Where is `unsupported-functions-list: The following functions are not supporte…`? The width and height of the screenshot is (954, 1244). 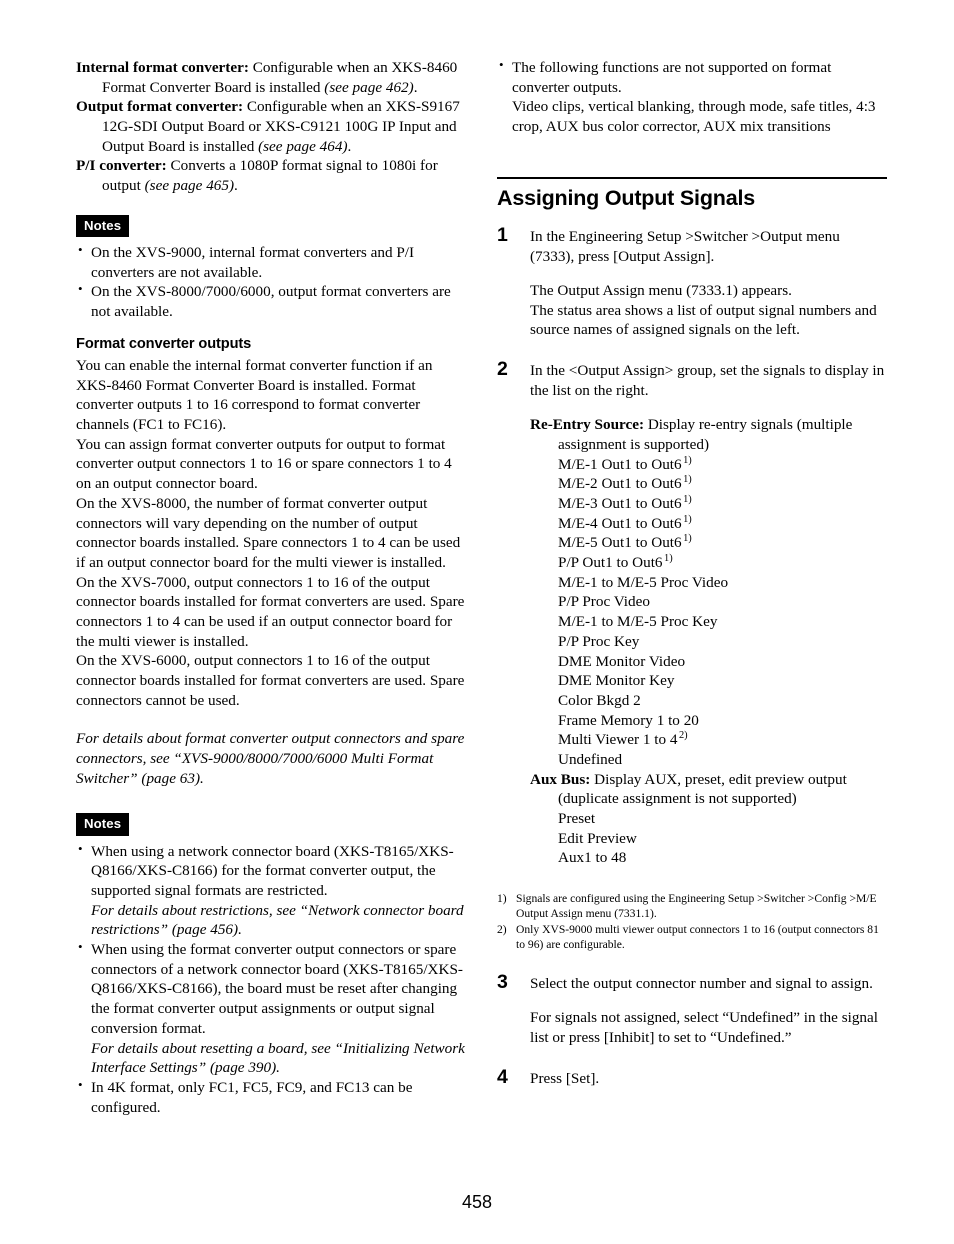 unsupported-functions-list: The following functions are not supporte… is located at coordinates (692, 97).